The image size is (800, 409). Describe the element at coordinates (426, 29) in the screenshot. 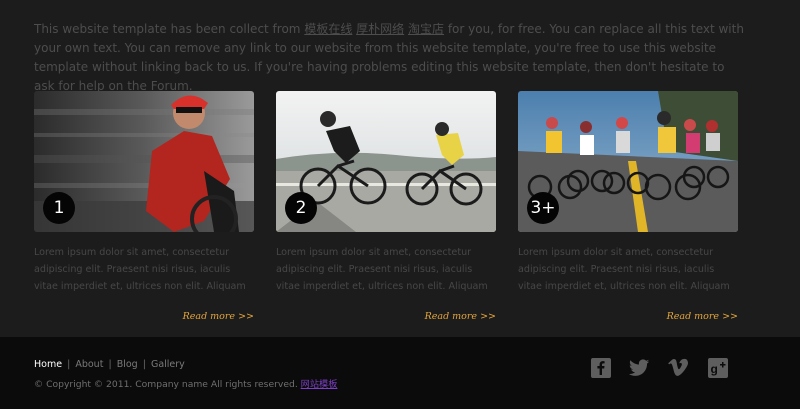

I see `intro-link-taobao: 淘宝店` at that location.